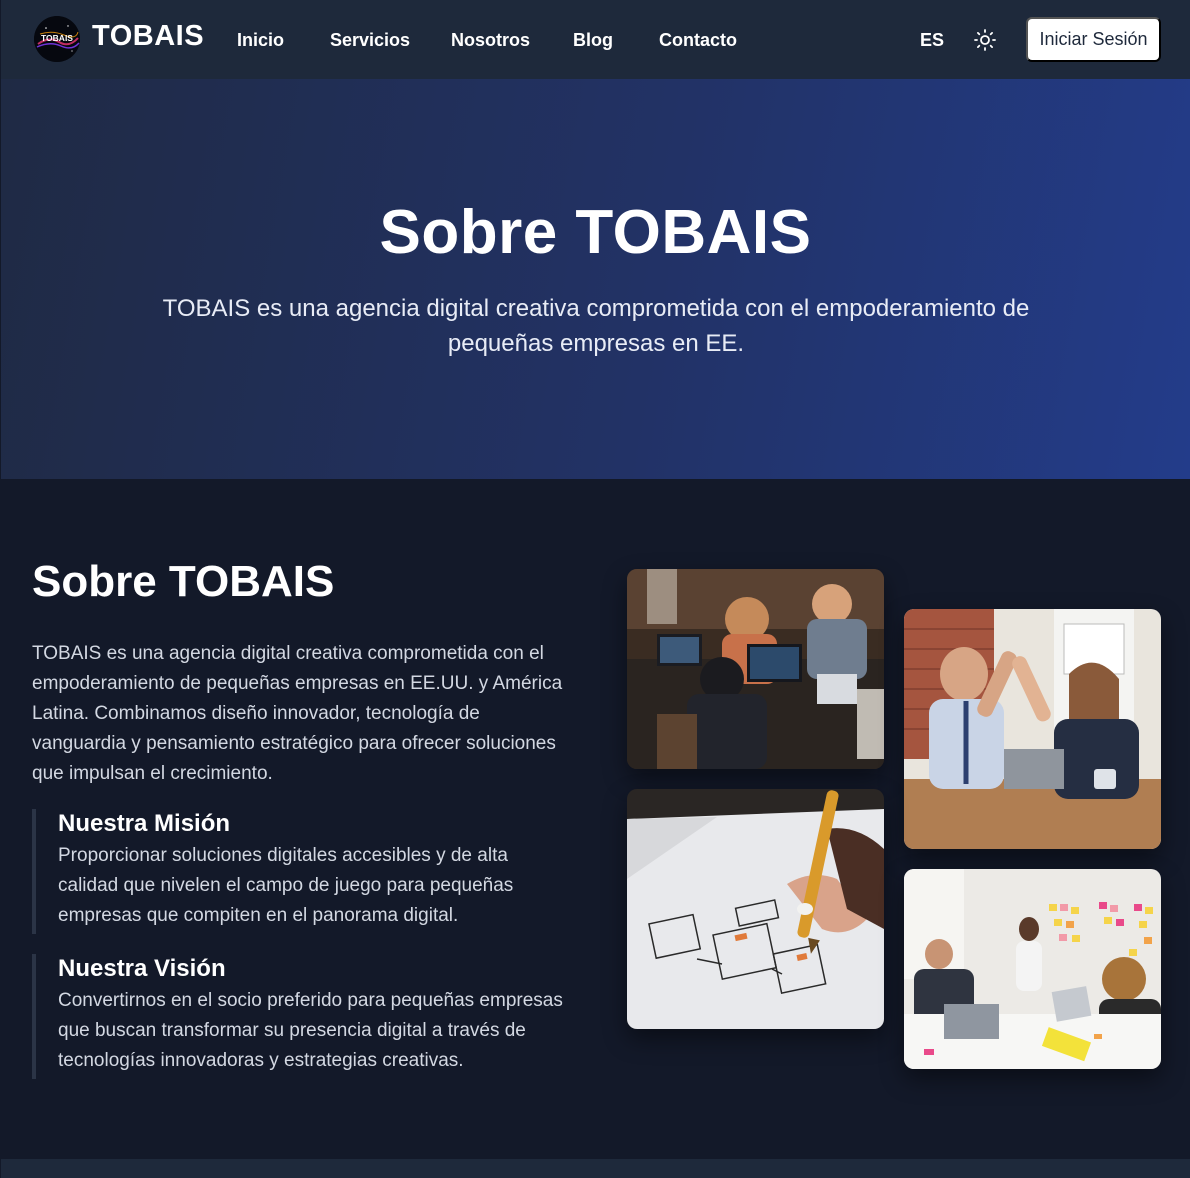  Describe the element at coordinates (260, 40) in the screenshot. I see `nav-link-inicio: Inicio` at that location.